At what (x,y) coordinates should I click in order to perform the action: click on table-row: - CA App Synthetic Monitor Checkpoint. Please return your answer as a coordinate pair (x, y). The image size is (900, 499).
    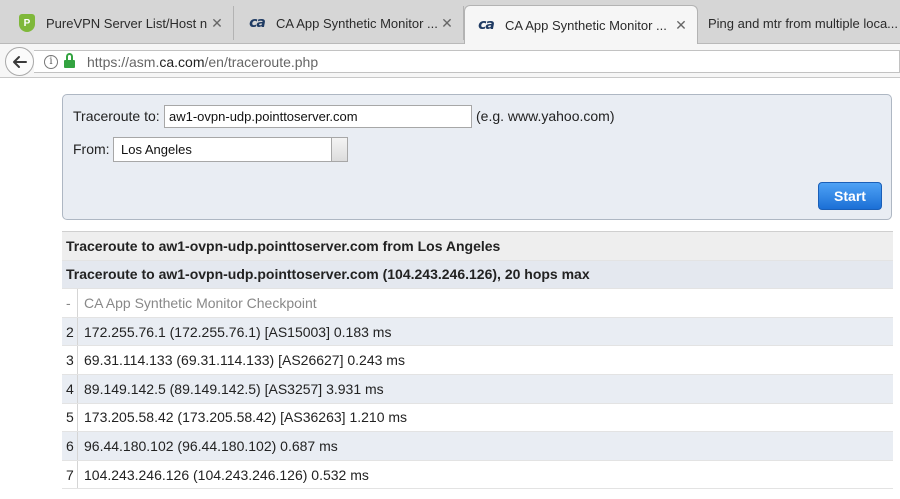
    Looking at the image, I should click on (477, 303).